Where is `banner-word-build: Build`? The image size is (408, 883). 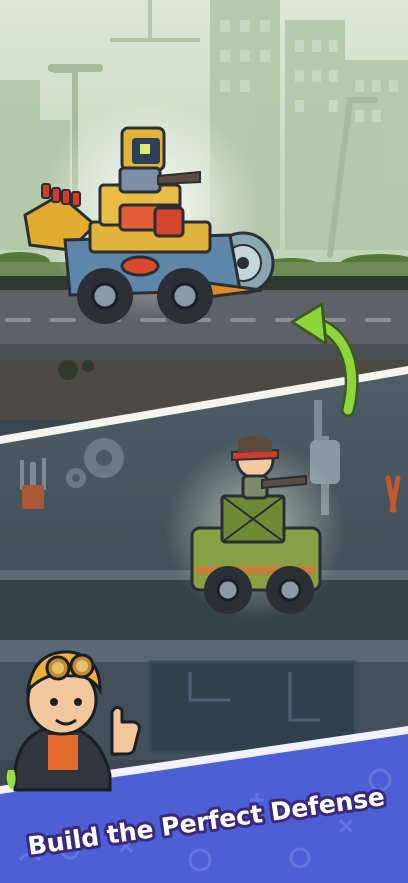
banner-word-build: Build is located at coordinates (63, 841).